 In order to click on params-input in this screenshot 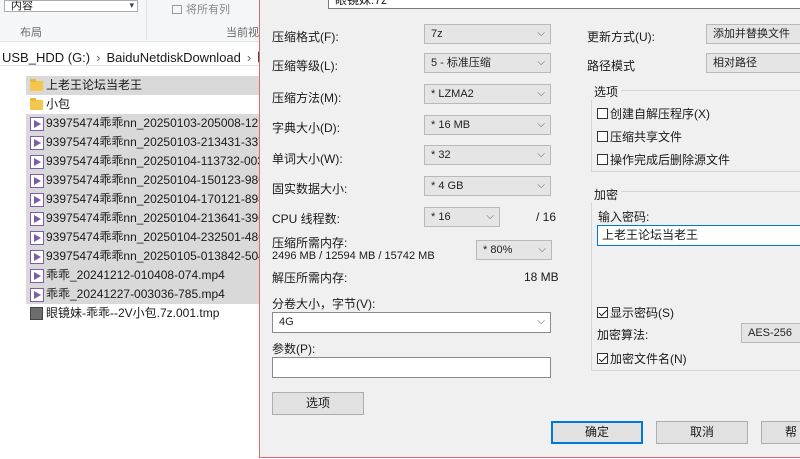, I will do `click(411, 367)`.